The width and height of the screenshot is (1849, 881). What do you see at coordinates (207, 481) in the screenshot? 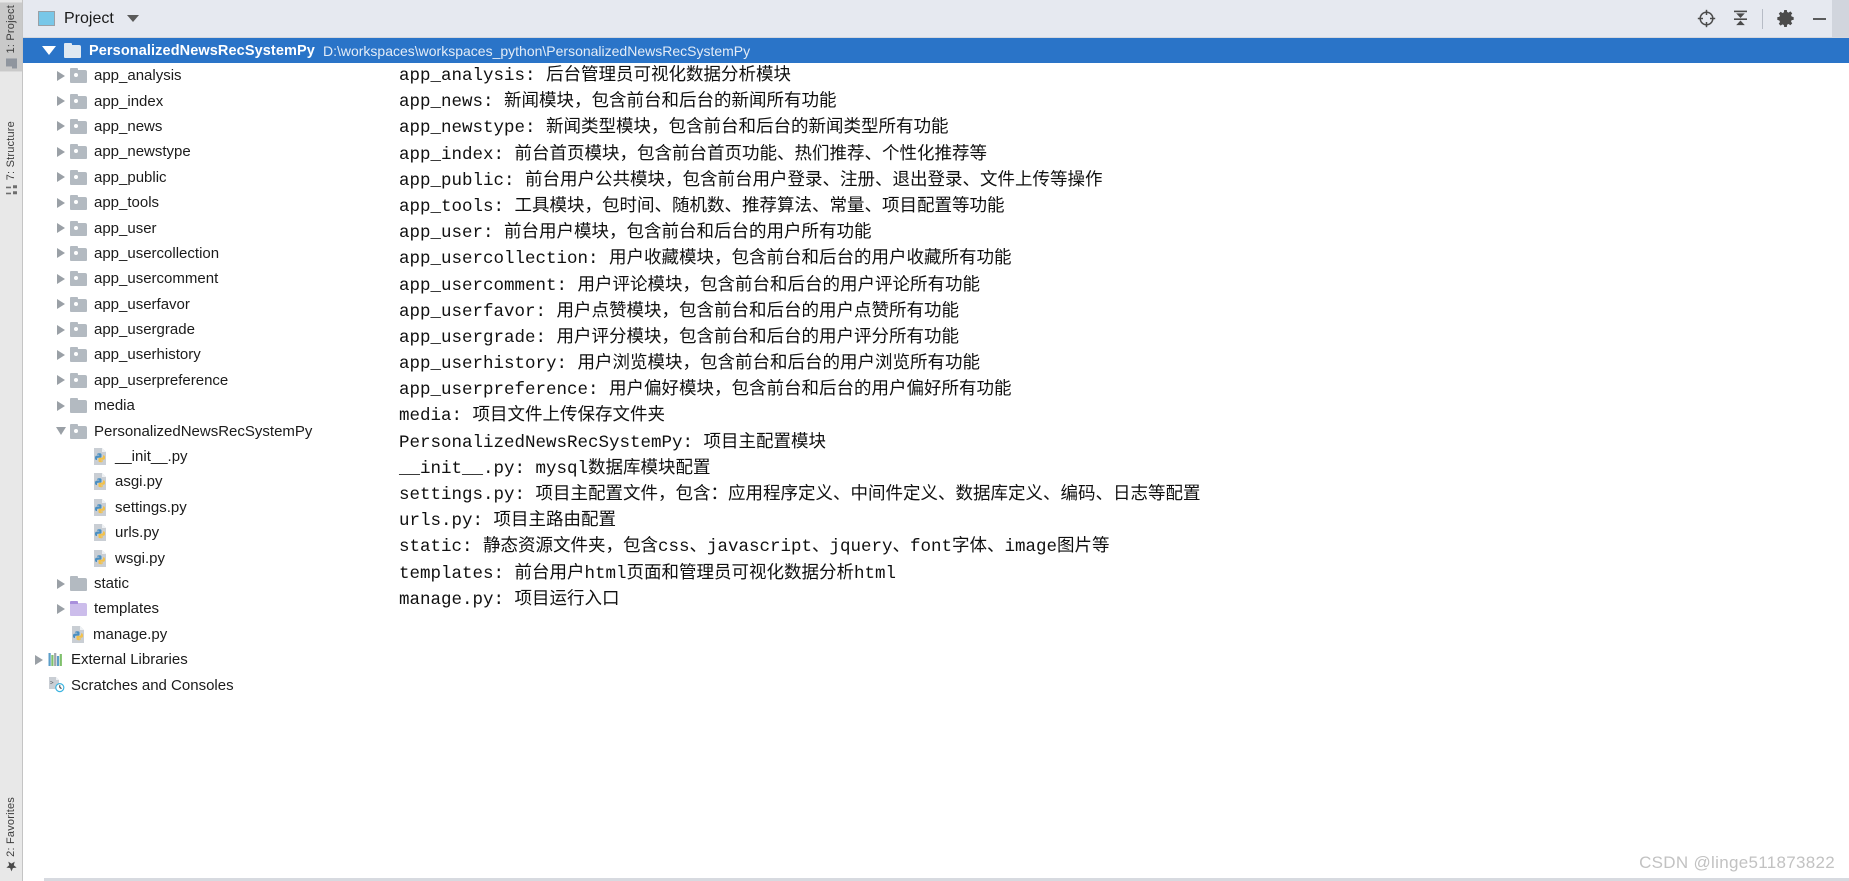
I see `tree-item-asgi-py: asgi.py` at bounding box center [207, 481].